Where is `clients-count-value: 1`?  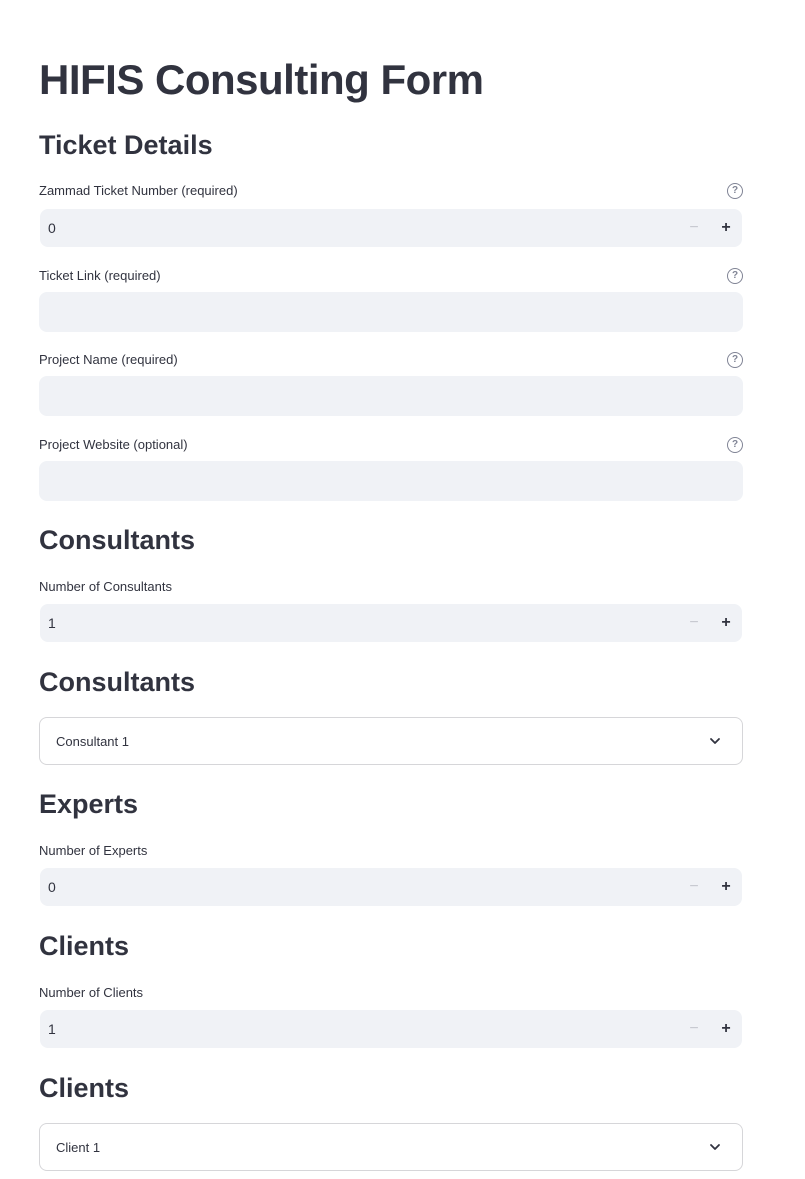 clients-count-value: 1 is located at coordinates (359, 1029).